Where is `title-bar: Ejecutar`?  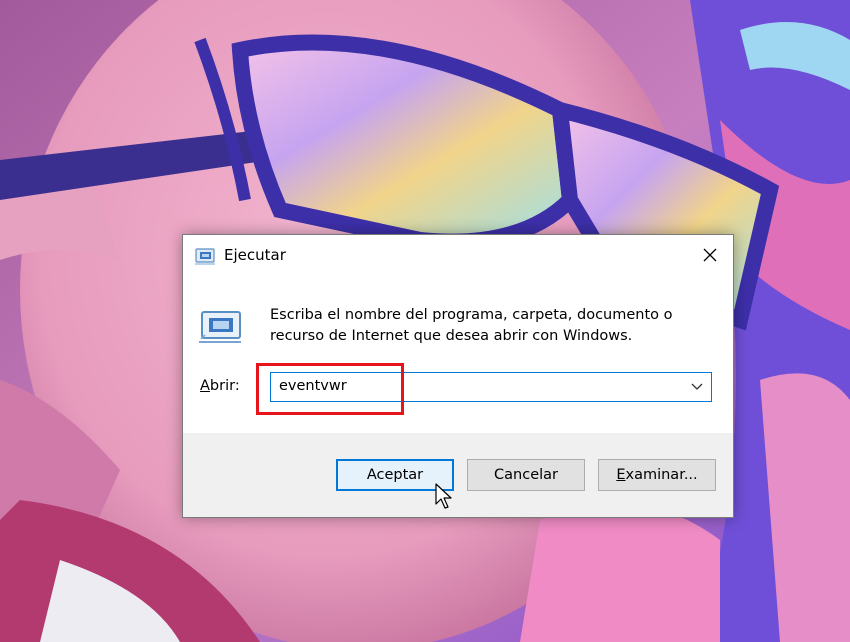 title-bar: Ejecutar is located at coordinates (458, 256).